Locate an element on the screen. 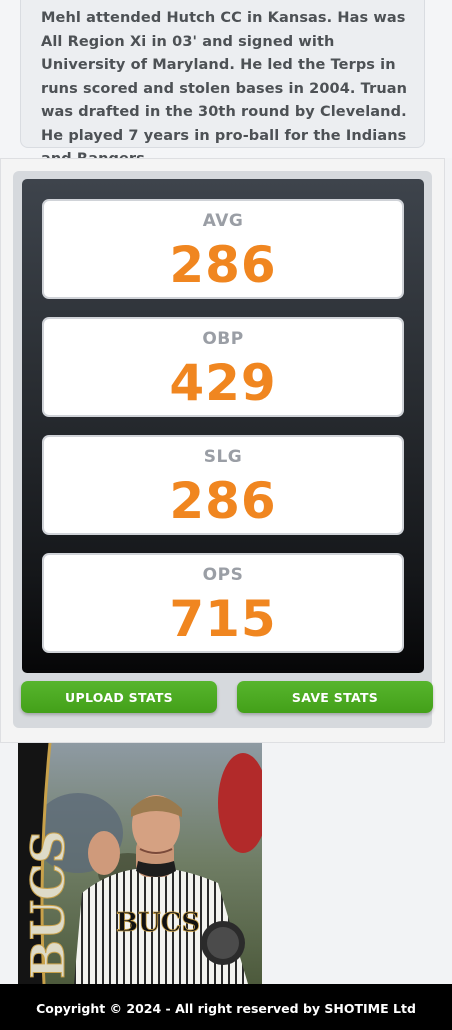 Image resolution: width=452 pixels, height=1030 pixels. stat-label: OBP is located at coordinates (223, 339).